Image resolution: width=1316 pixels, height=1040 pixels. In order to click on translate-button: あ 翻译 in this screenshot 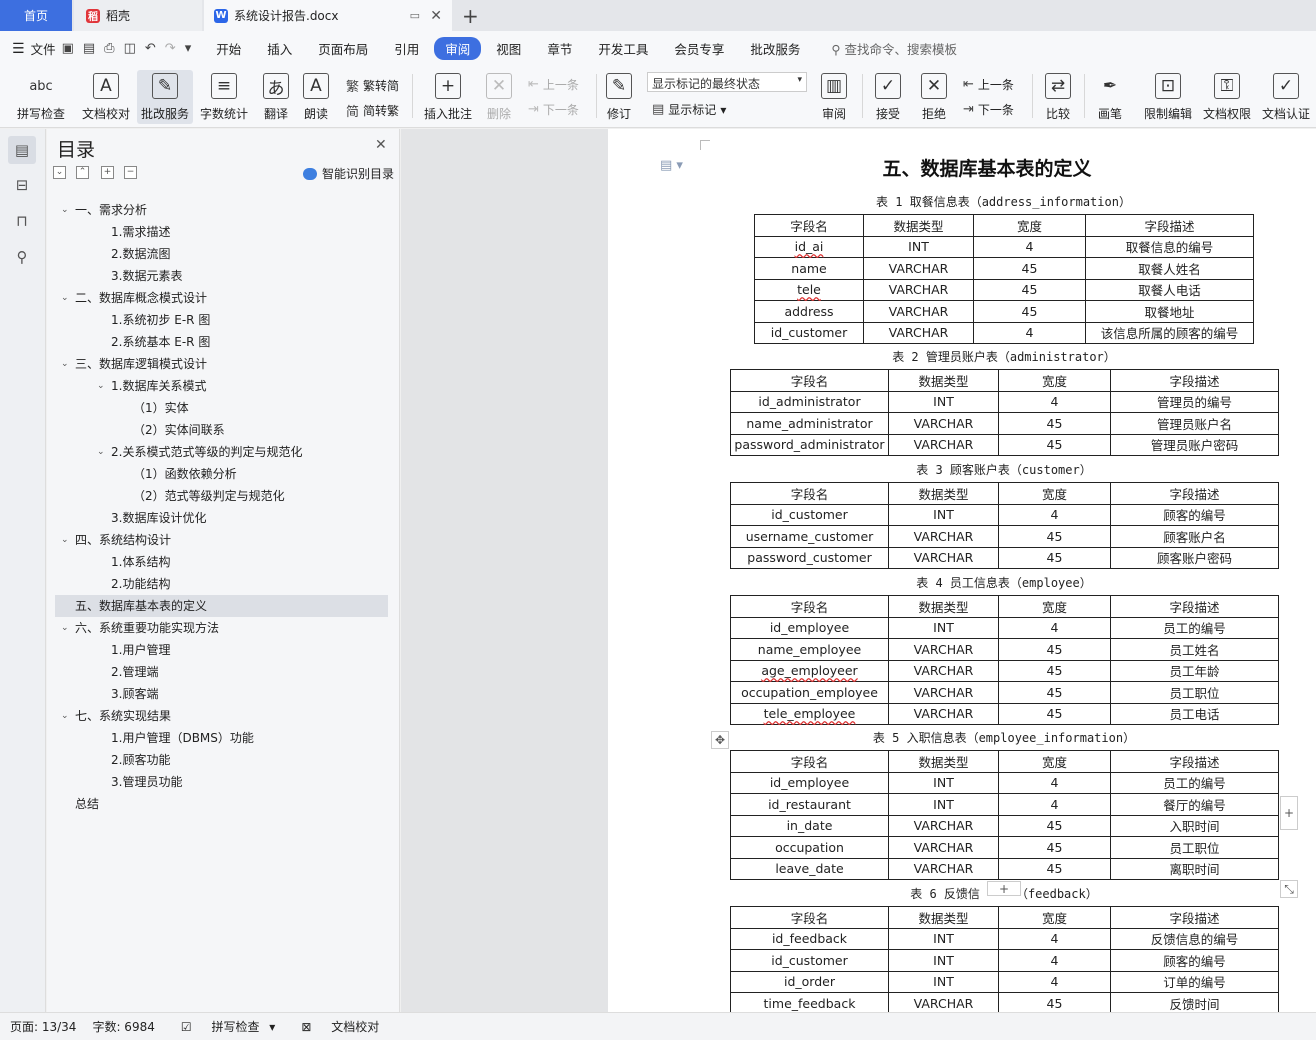, I will do `click(276, 97)`.